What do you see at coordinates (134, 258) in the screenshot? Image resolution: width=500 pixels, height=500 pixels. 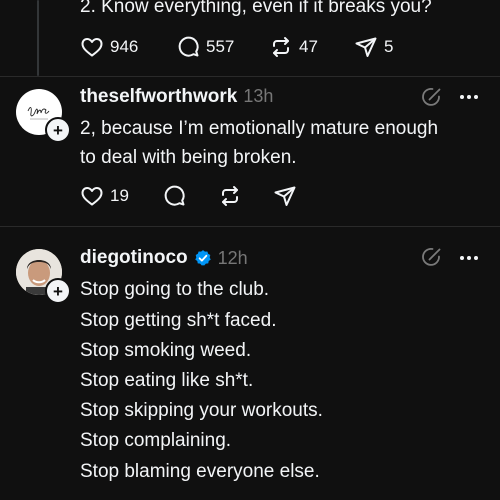 I see `username: diegotinoco` at bounding box center [134, 258].